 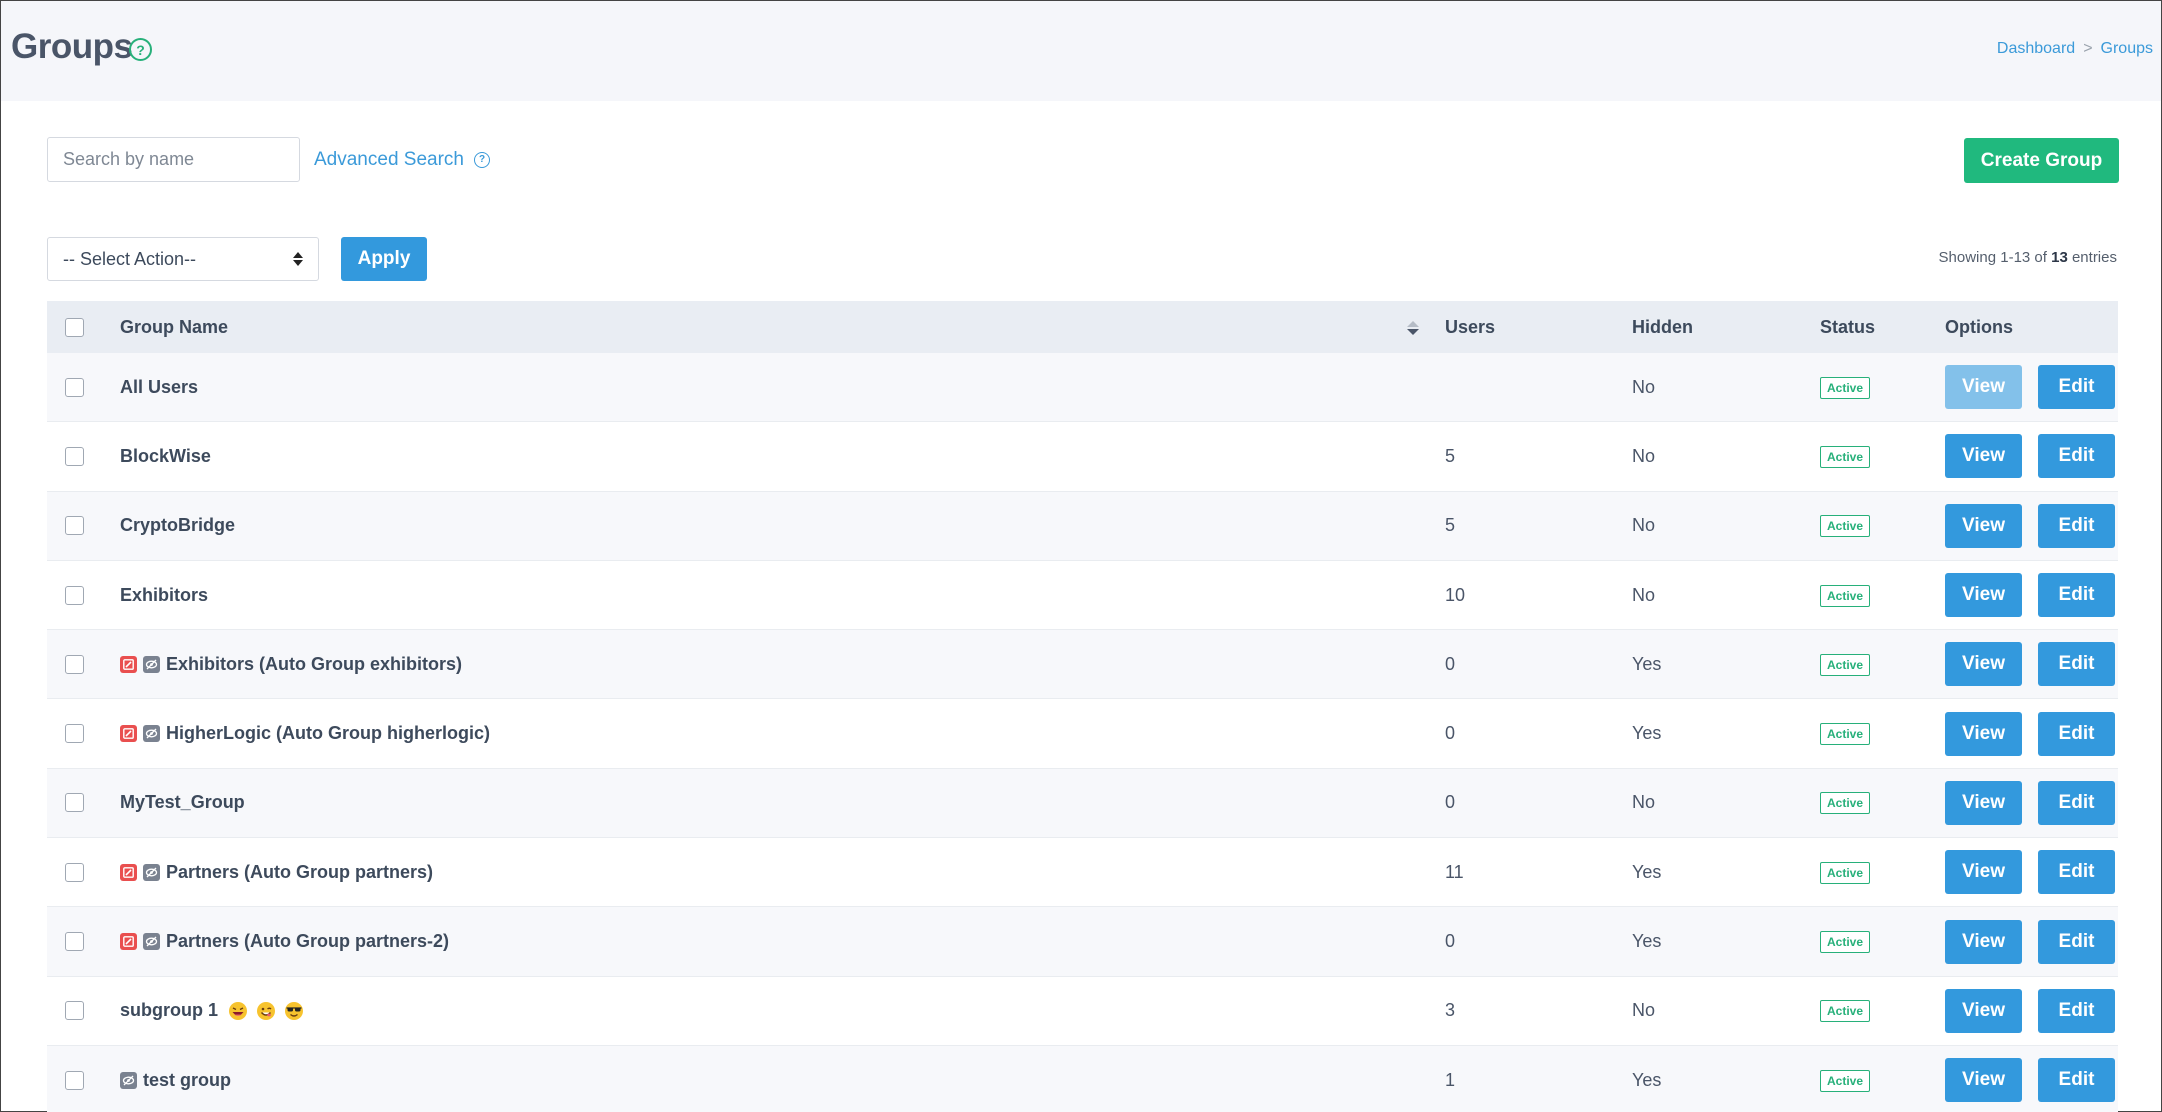 What do you see at coordinates (130, 258) in the screenshot?
I see `select-action-value: -- Select Action--` at bounding box center [130, 258].